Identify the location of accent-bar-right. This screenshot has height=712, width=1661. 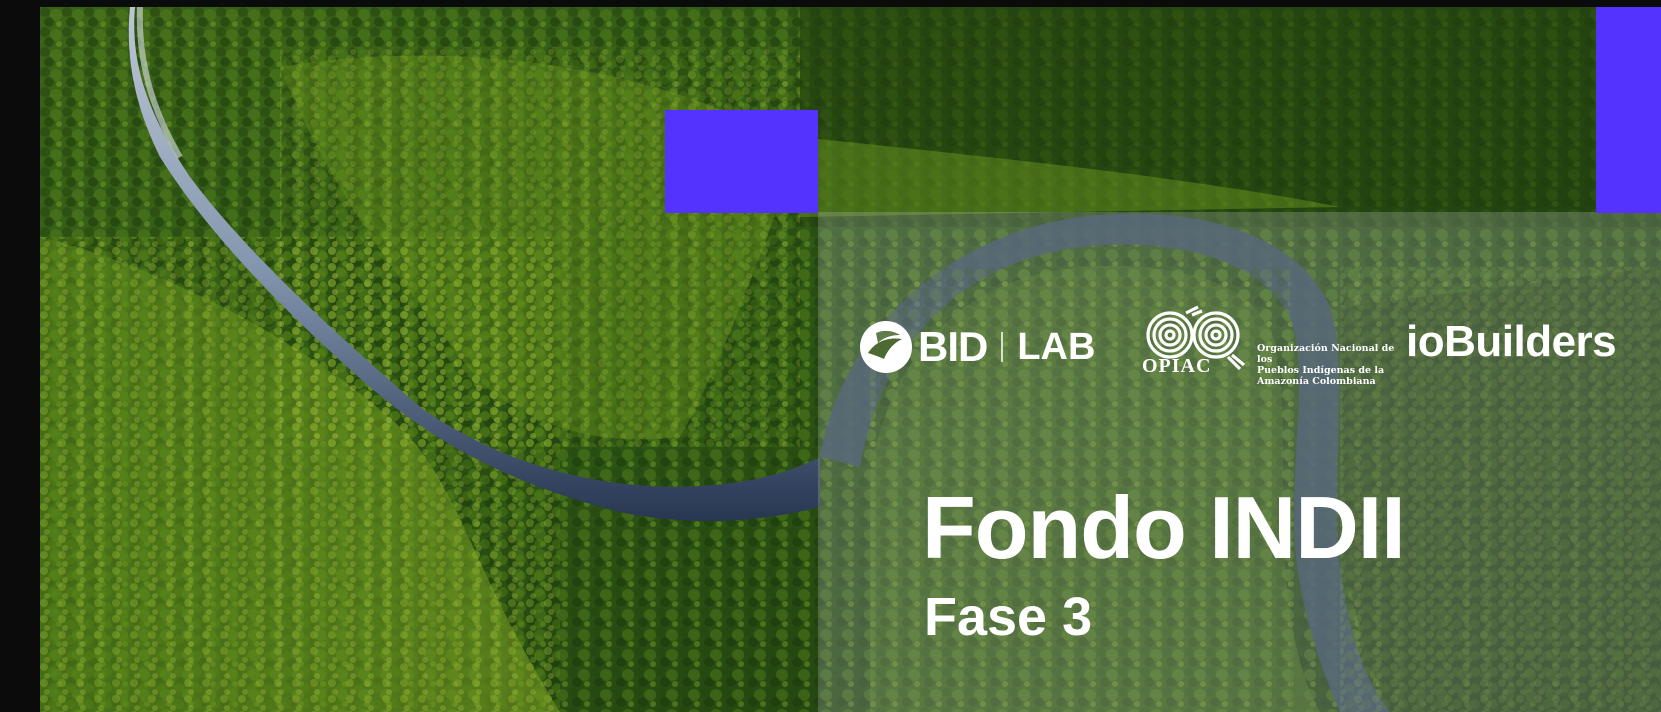
(1628, 110).